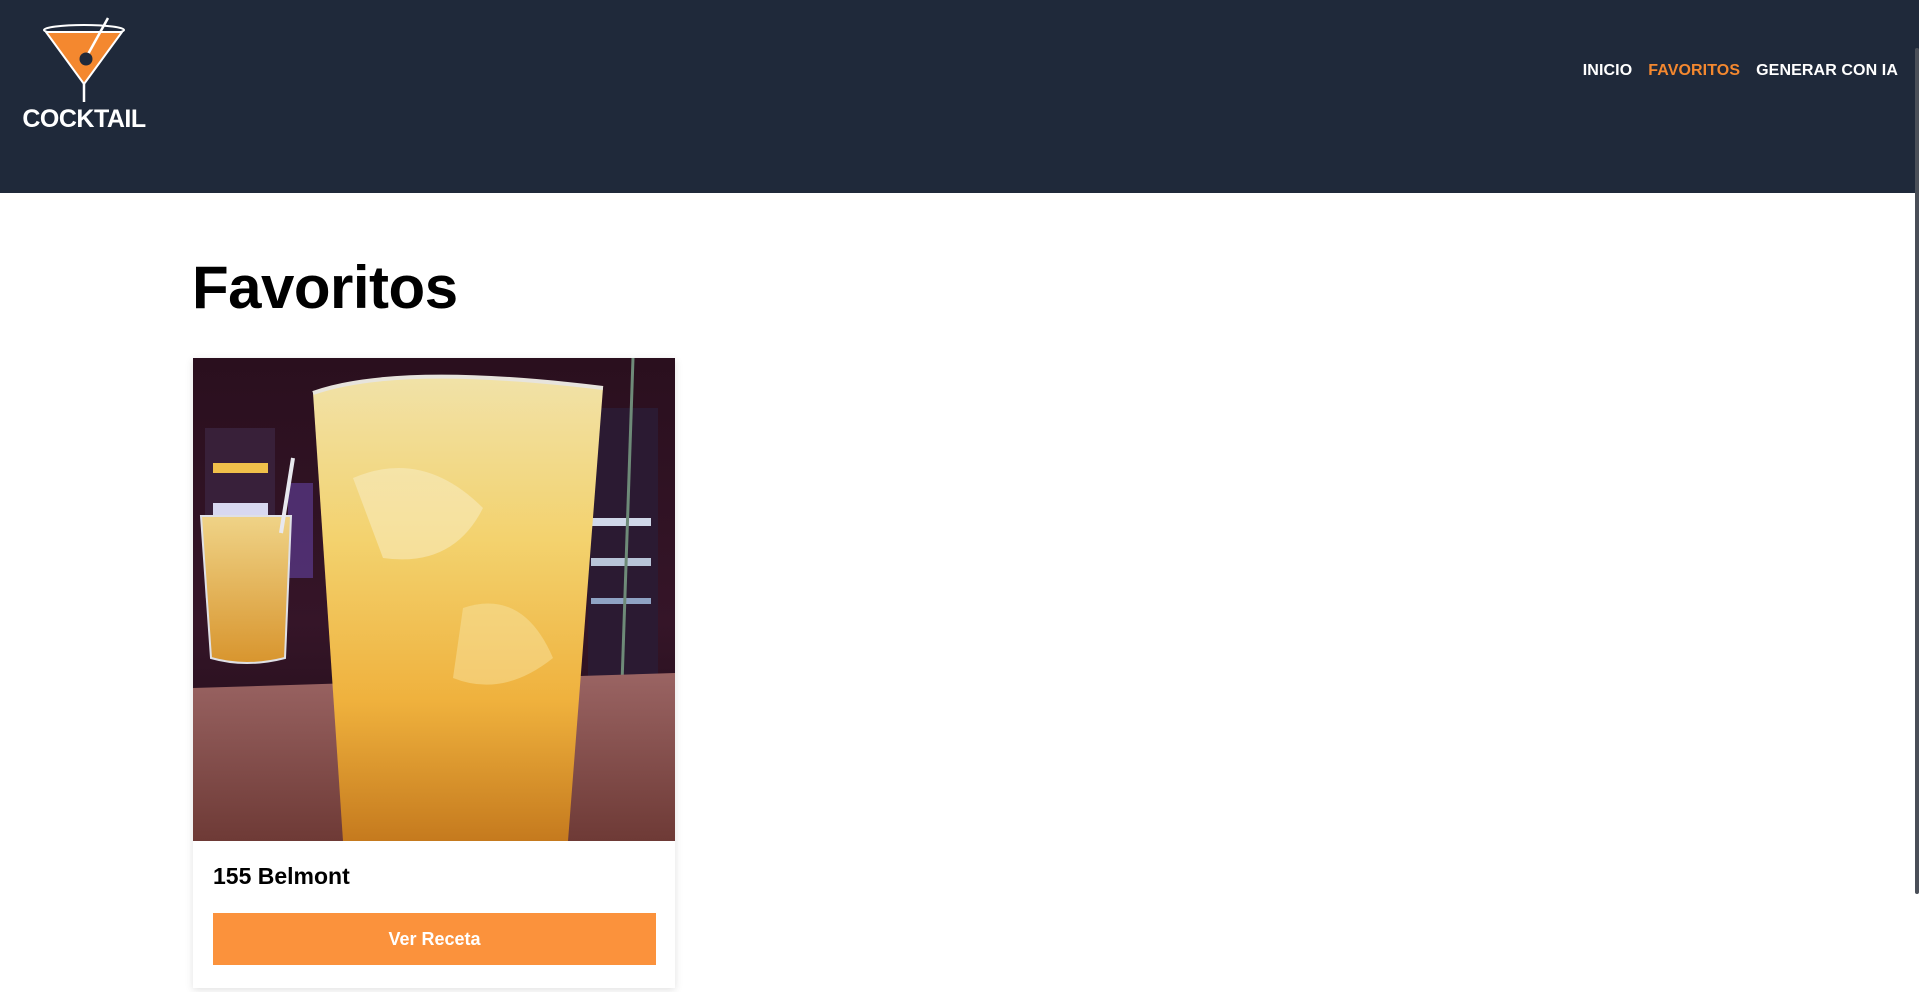 The width and height of the screenshot is (1919, 992). Describe the element at coordinates (1827, 71) in the screenshot. I see `nav-link-generar-con-ia: GENERAR CON IA` at that location.